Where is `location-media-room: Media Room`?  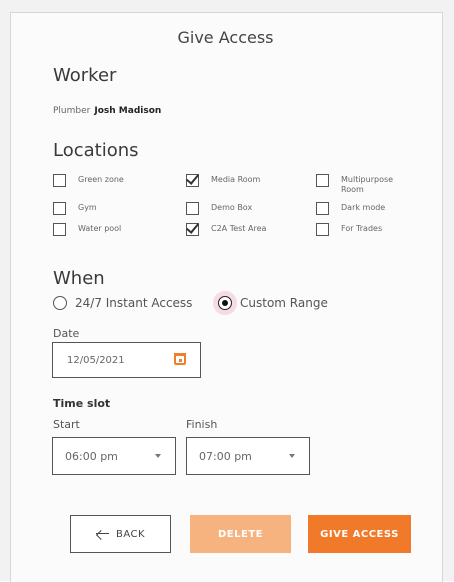
location-media-room: Media Room is located at coordinates (230, 180).